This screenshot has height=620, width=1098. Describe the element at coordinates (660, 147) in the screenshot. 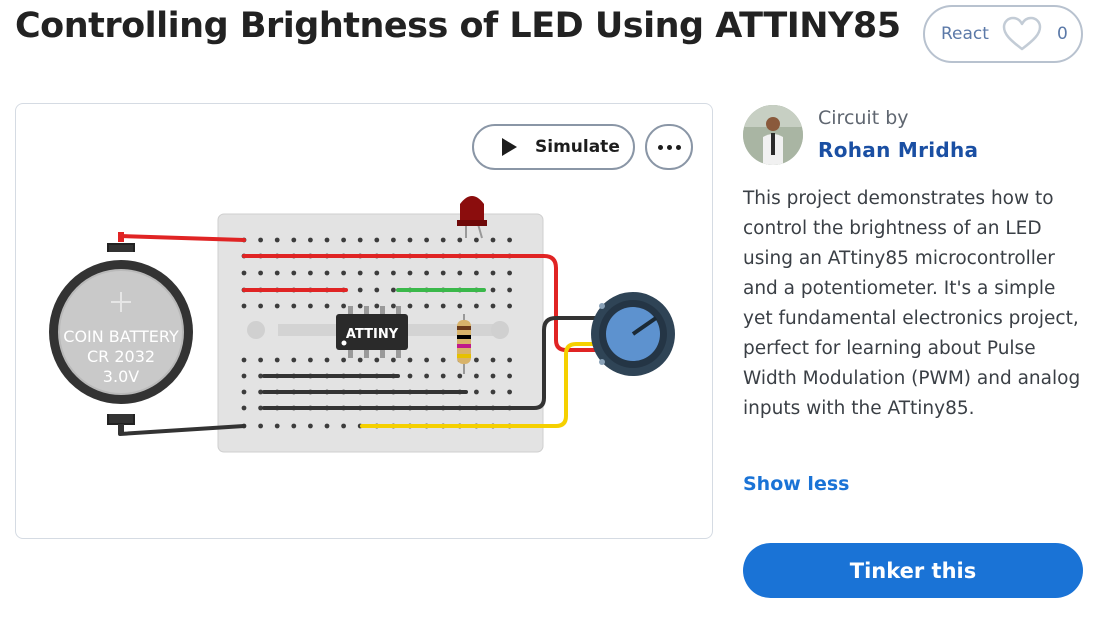

I see `more-options-icon` at that location.